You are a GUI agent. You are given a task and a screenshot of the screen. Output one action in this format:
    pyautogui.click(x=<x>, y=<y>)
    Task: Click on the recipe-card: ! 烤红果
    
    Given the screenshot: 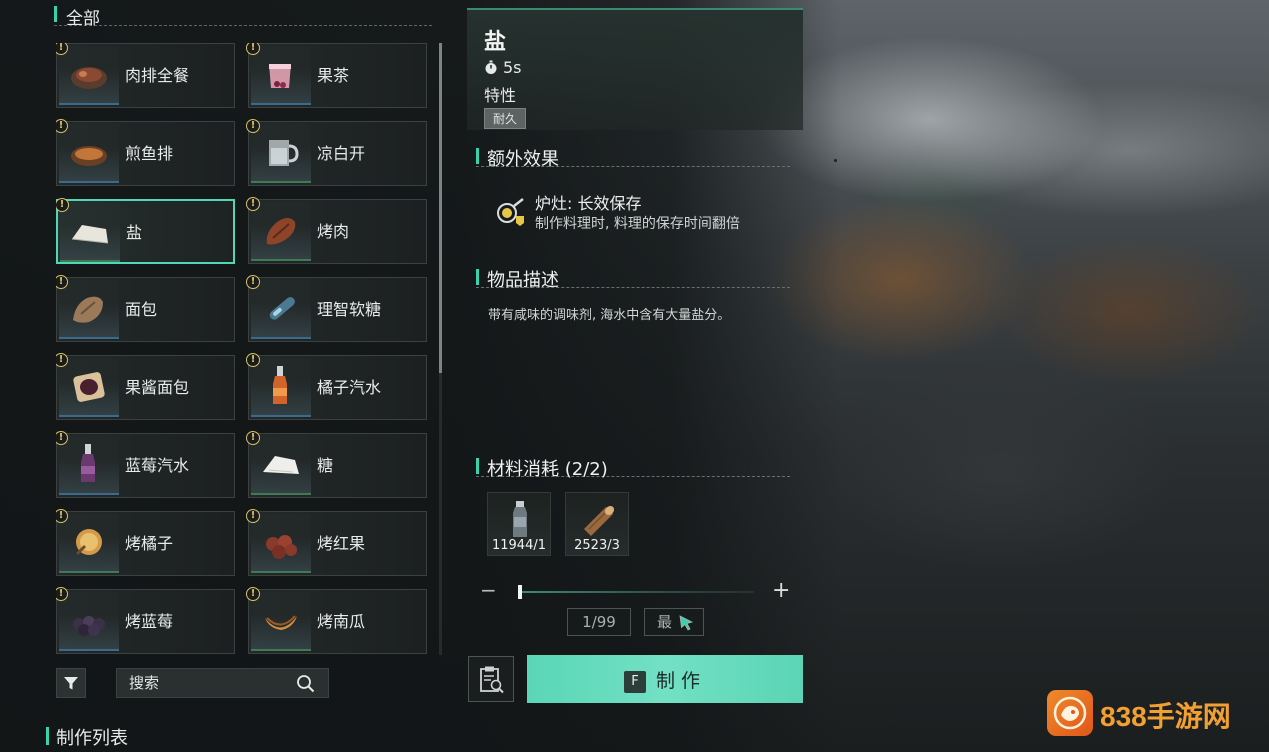 What is the action you would take?
    pyautogui.click(x=336, y=542)
    